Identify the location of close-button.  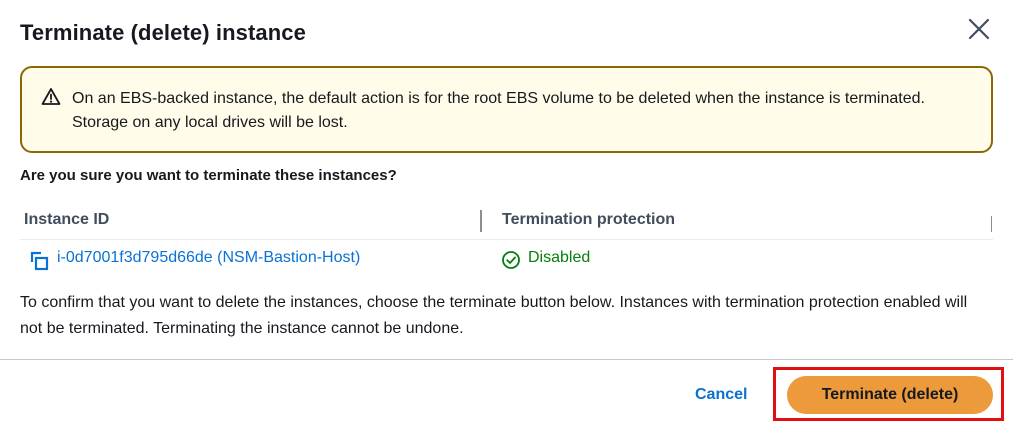
(979, 29).